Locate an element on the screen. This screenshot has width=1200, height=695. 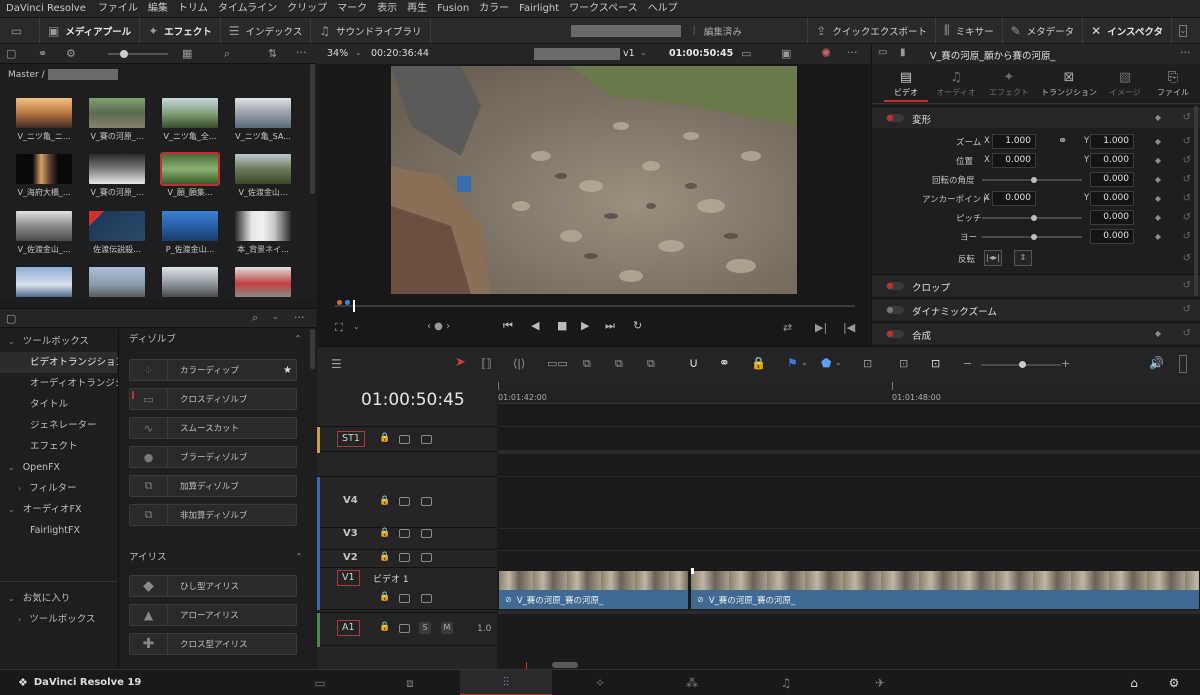
tree-titles: タイトル is located at coordinates (58, 404).